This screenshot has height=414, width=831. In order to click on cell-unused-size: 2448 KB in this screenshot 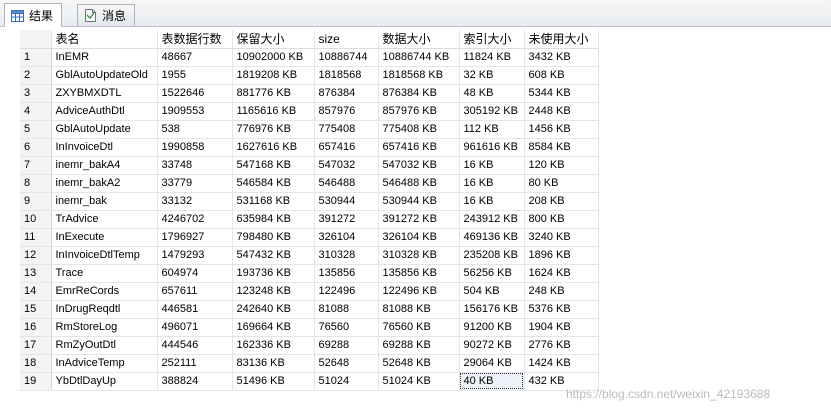, I will do `click(561, 111)`.